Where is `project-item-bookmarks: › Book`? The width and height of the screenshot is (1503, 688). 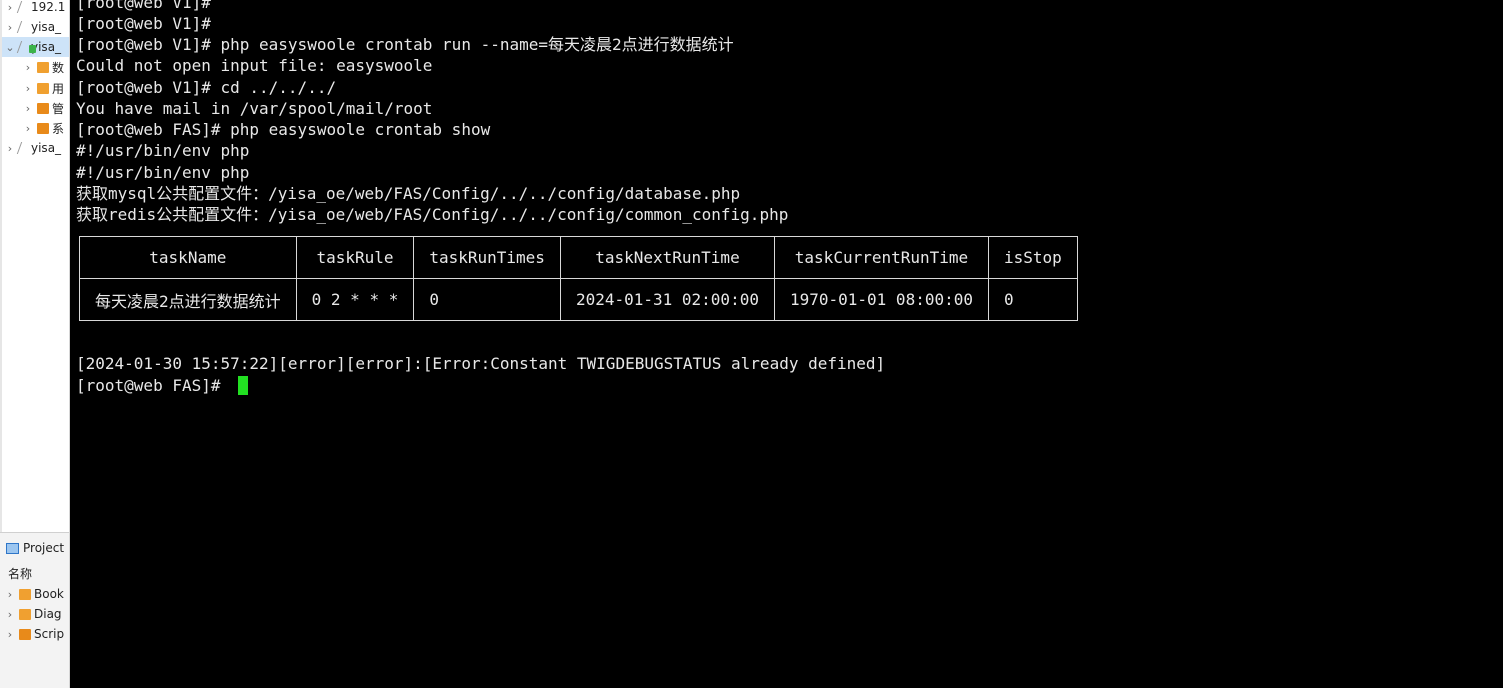
project-item-bookmarks: › Book is located at coordinates (34, 594).